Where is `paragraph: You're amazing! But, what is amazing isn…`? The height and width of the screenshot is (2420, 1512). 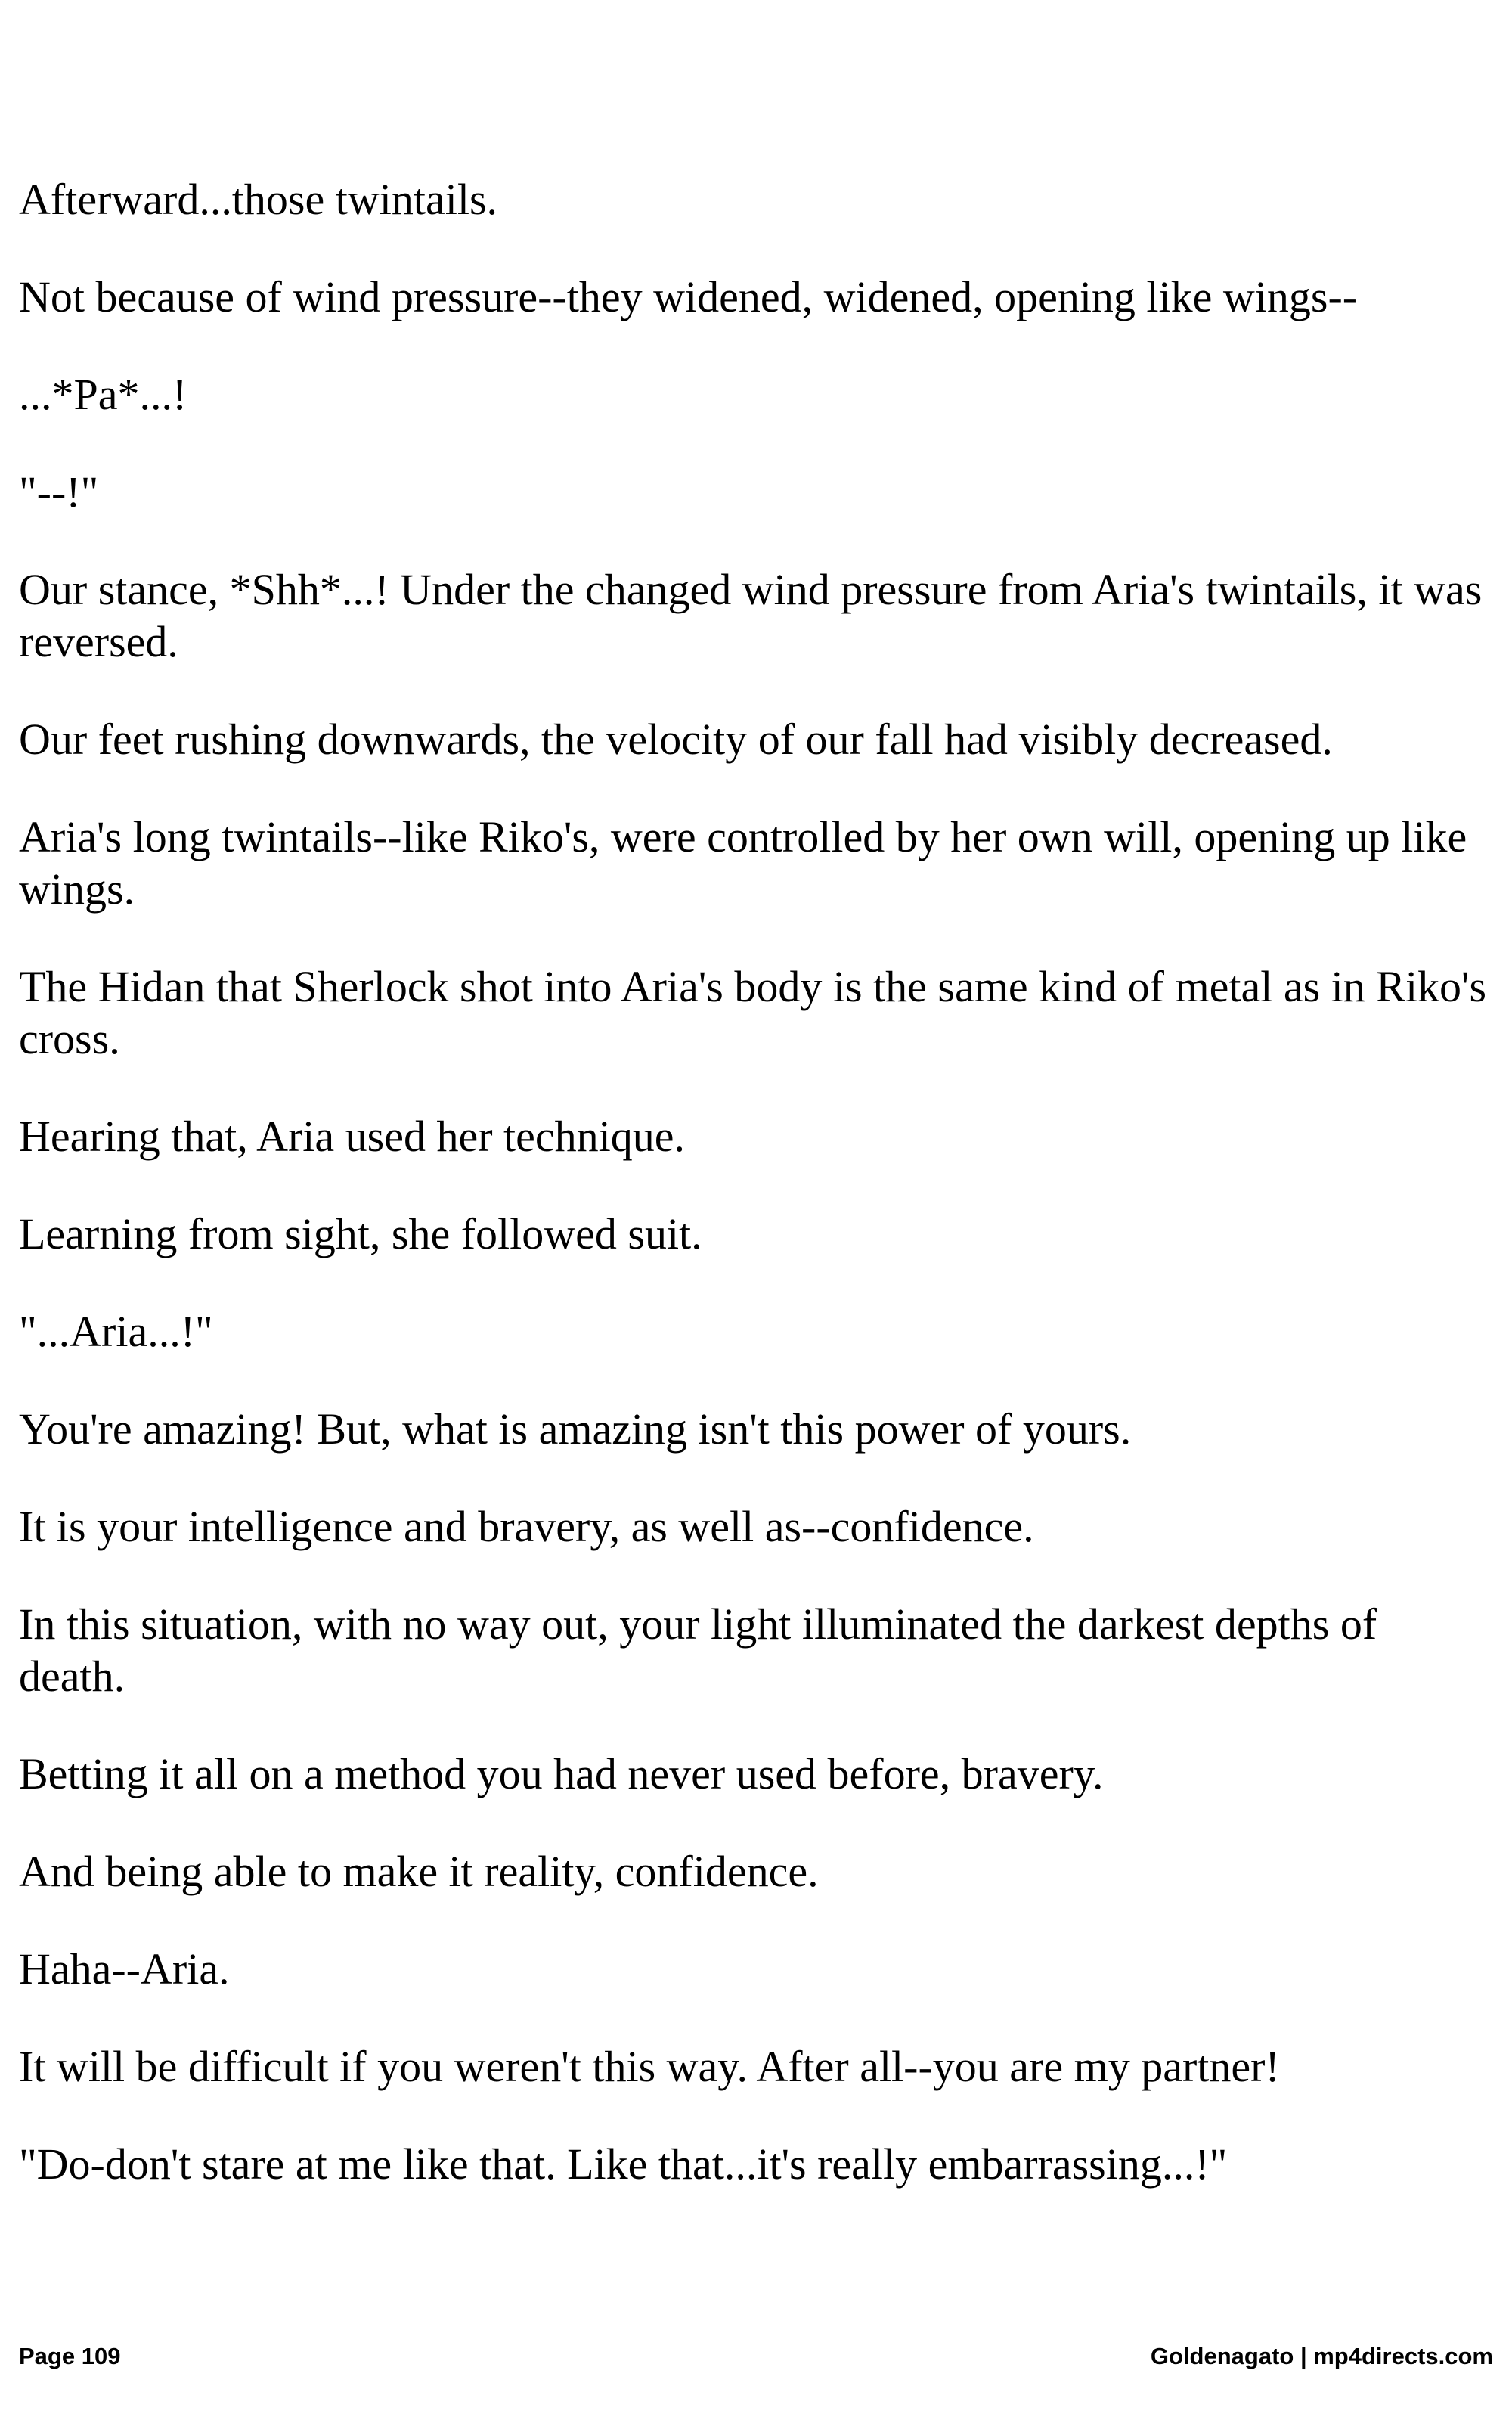
paragraph: You're amazing! But, what is amazing isn… is located at coordinates (575, 1429).